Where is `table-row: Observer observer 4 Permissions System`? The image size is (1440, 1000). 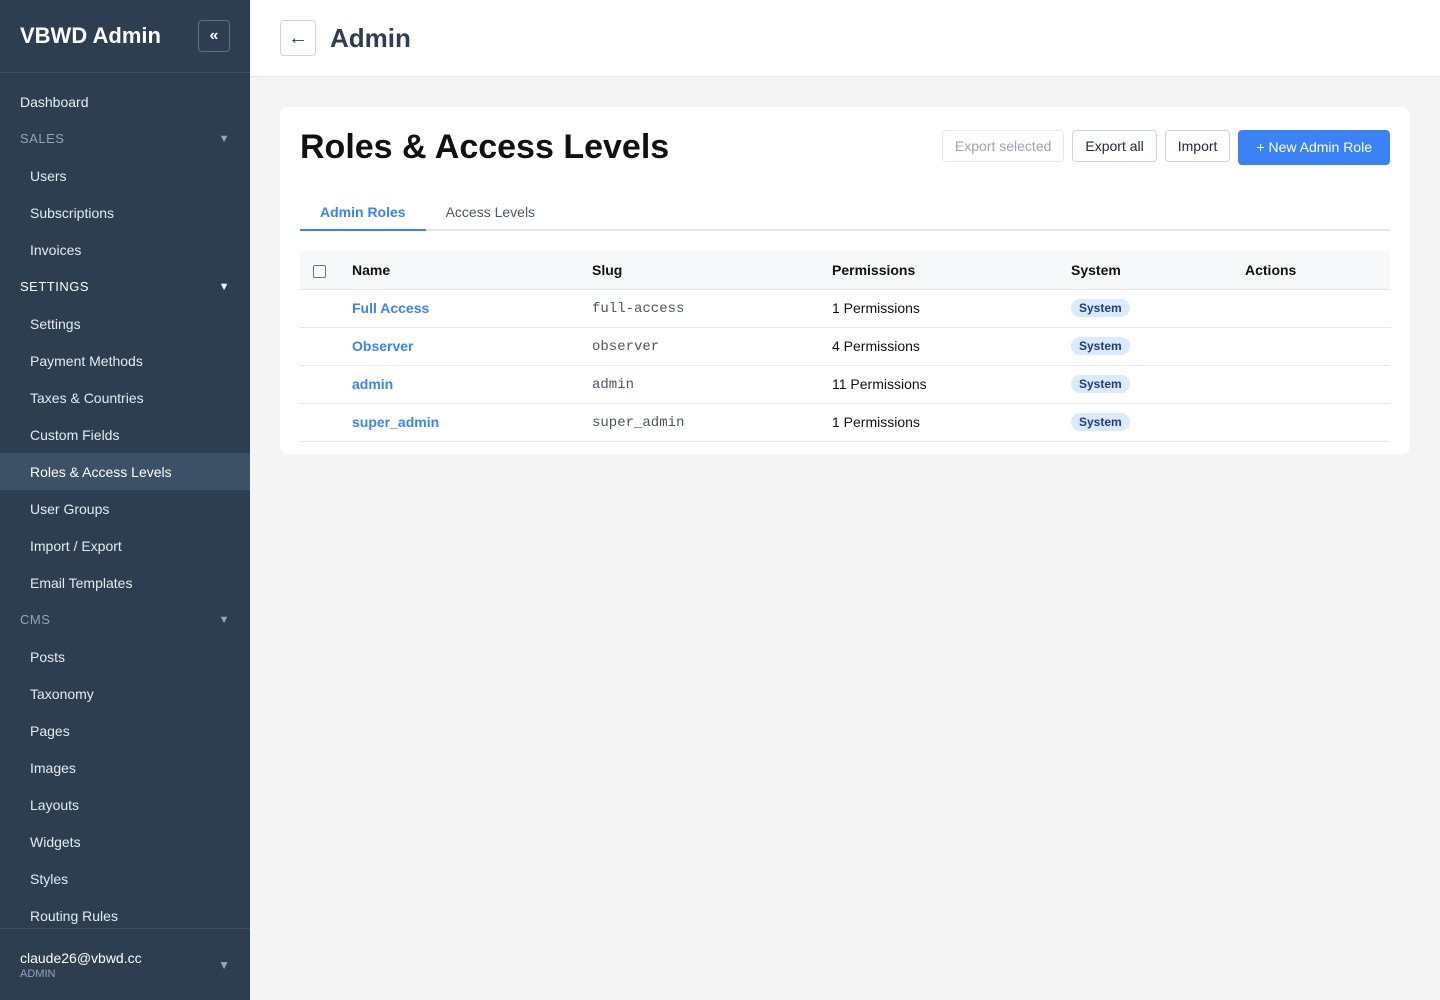 table-row: Observer observer 4 Permissions System is located at coordinates (845, 346).